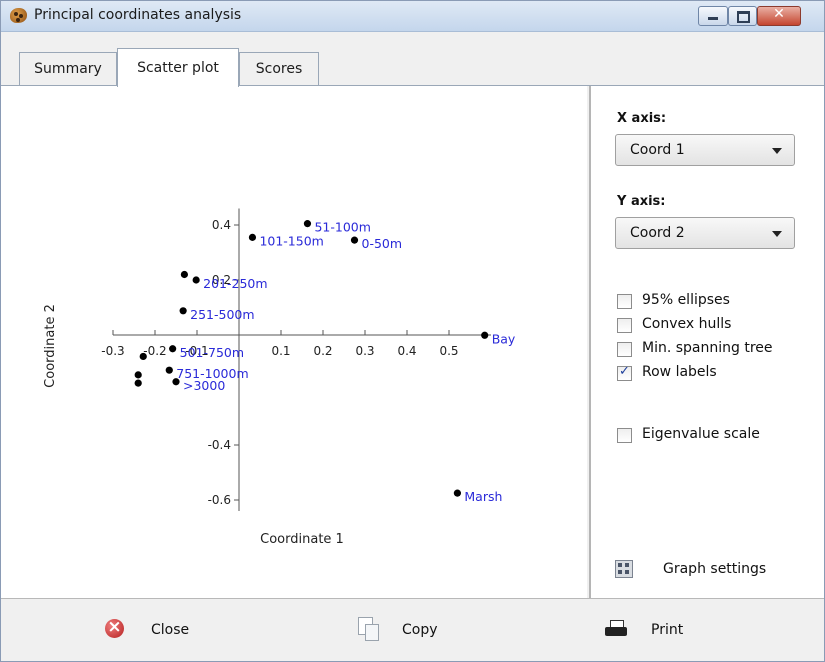 This screenshot has width=825, height=662. Describe the element at coordinates (642, 118) in the screenshot. I see `x-axis-label: X axis:` at that location.